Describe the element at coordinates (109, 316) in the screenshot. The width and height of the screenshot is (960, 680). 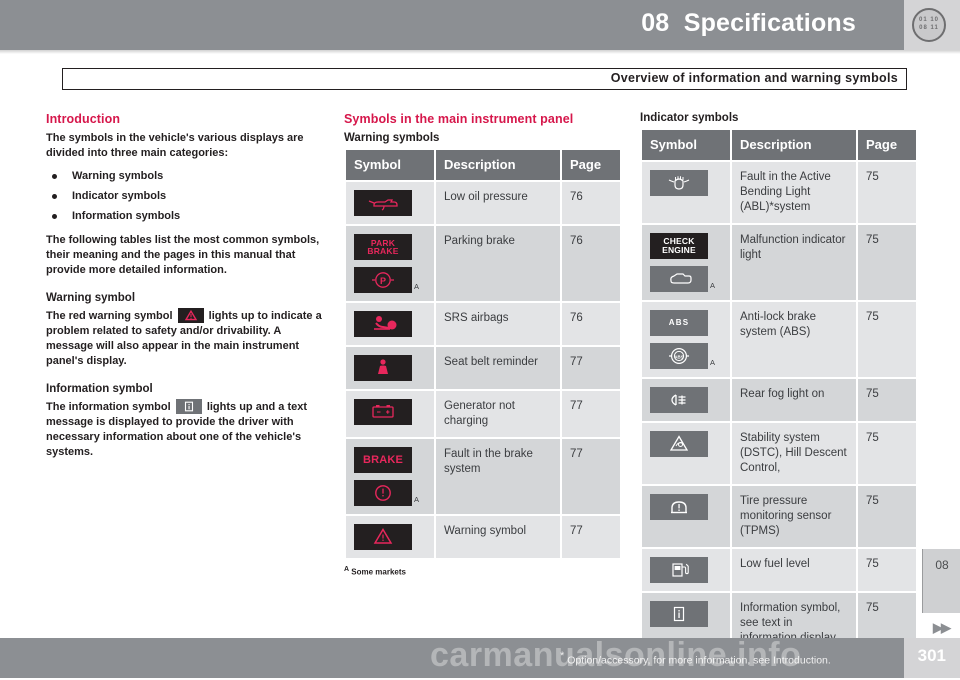
I see `warning-text-before: The red warning symbol` at that location.